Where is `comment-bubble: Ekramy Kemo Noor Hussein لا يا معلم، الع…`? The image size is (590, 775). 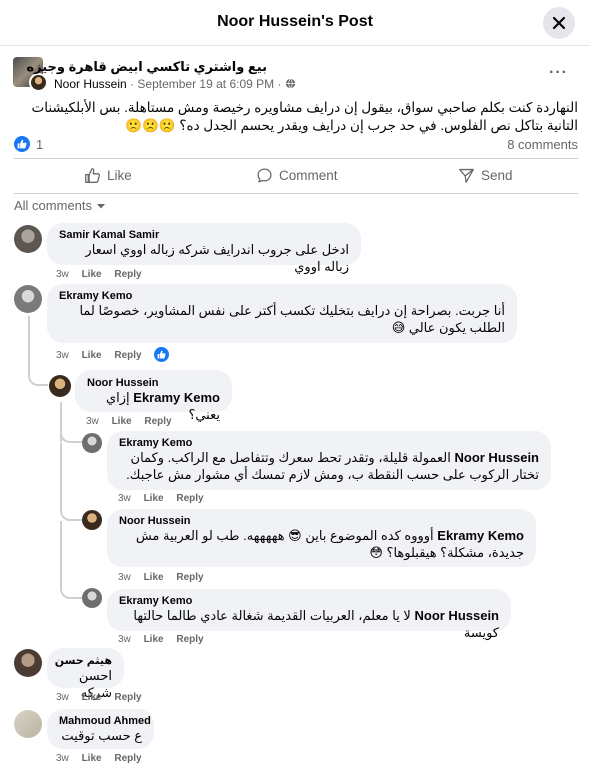 comment-bubble: Ekramy Kemo Noor Hussein لا يا معلم، الع… is located at coordinates (309, 614).